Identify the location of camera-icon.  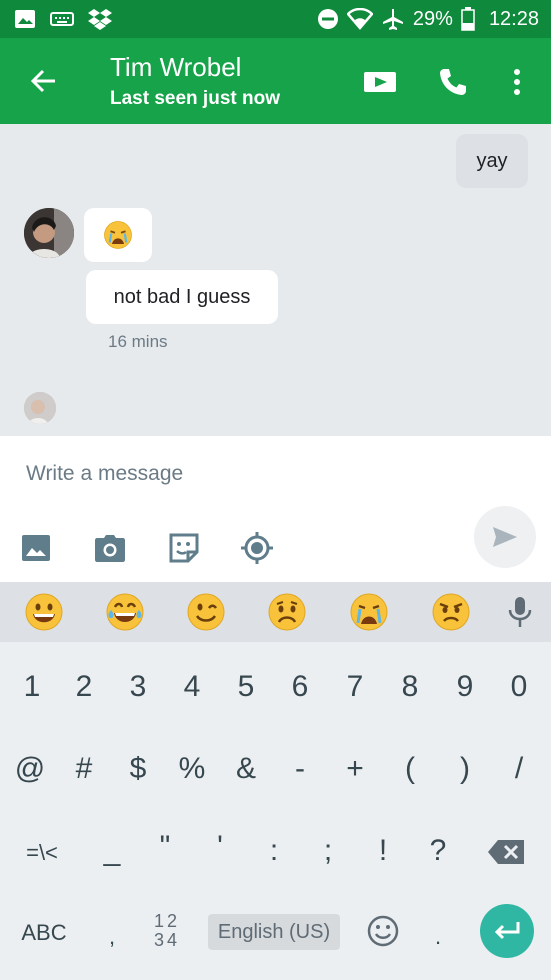
(110, 548).